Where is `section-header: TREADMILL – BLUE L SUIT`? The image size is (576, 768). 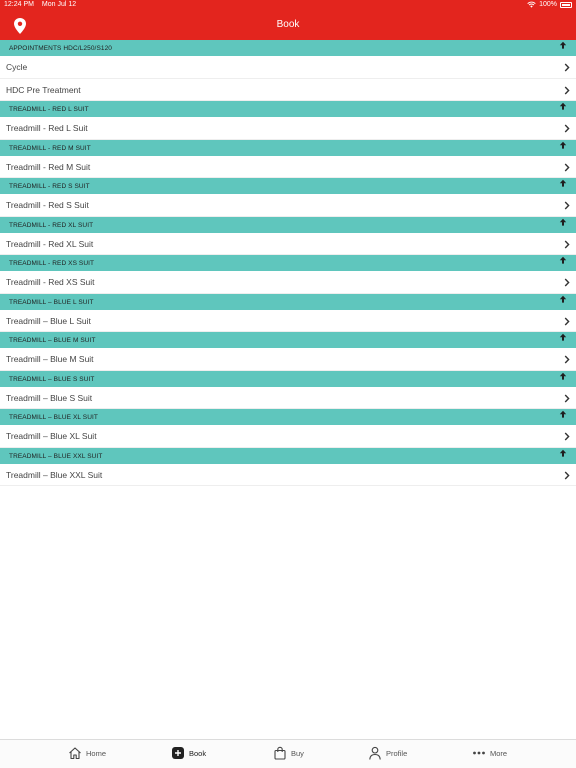 section-header: TREADMILL – BLUE L SUIT is located at coordinates (288, 301).